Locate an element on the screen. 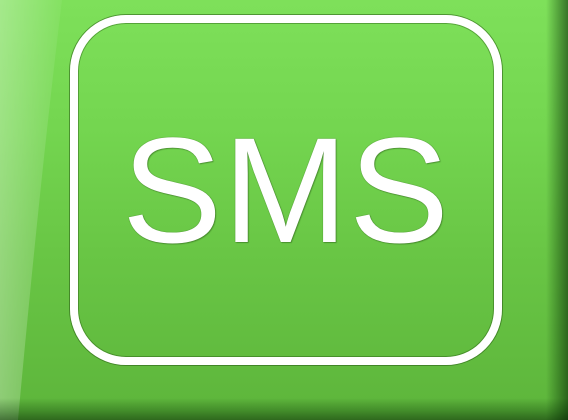 This screenshot has width=568, height=420. tile-edge-shadow-right is located at coordinates (557, 210).